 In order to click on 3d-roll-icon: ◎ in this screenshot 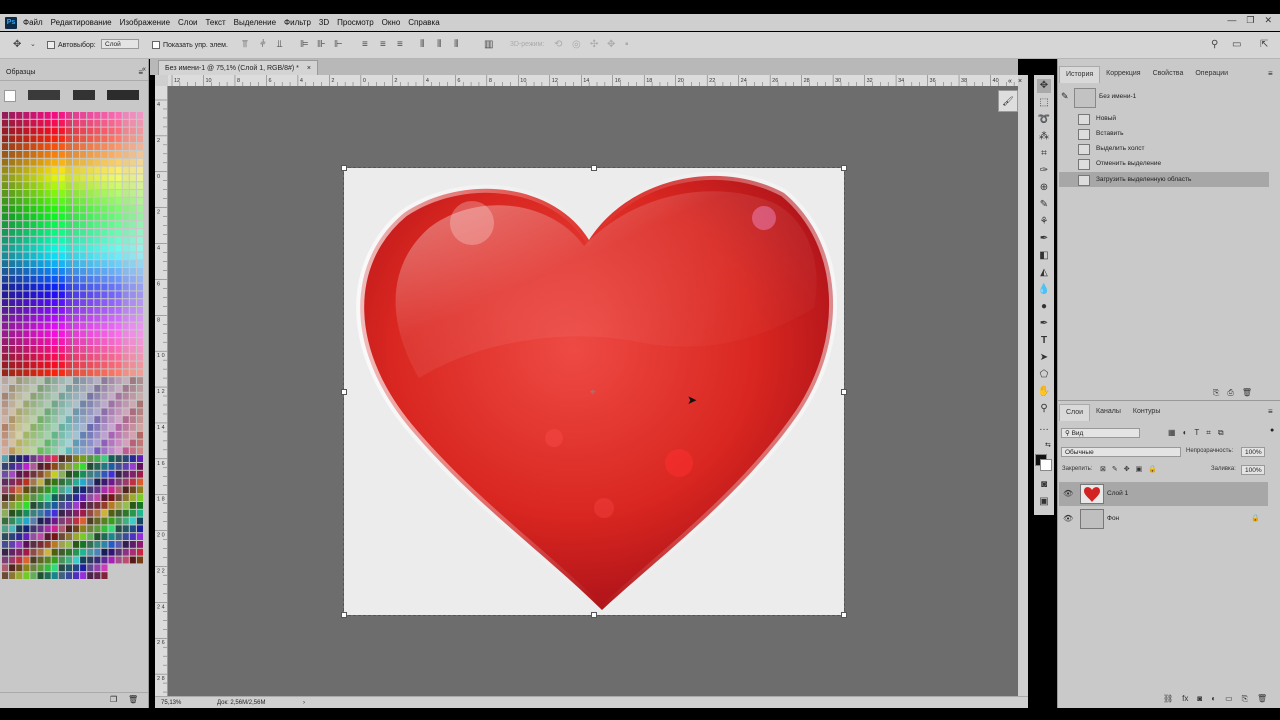, I will do `click(576, 45)`.